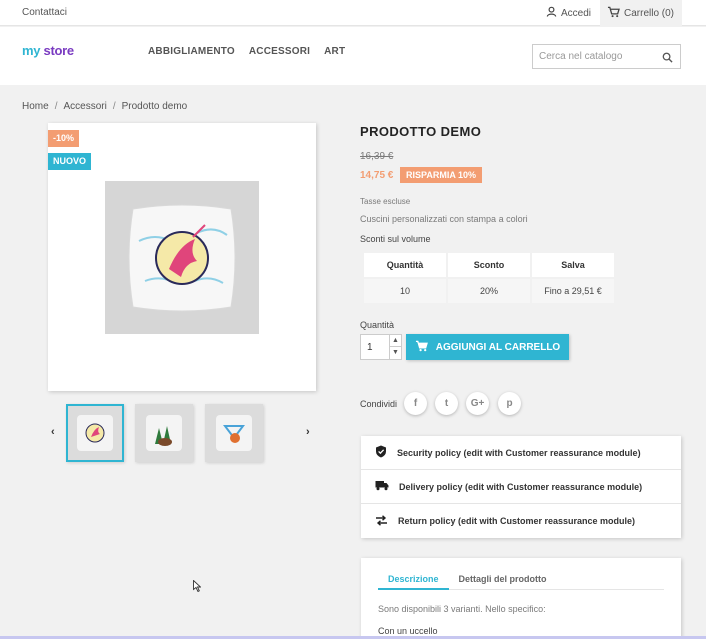 This screenshot has height=639, width=706. What do you see at coordinates (395, 341) in the screenshot?
I see `chevron-up-icon: ▲` at bounding box center [395, 341].